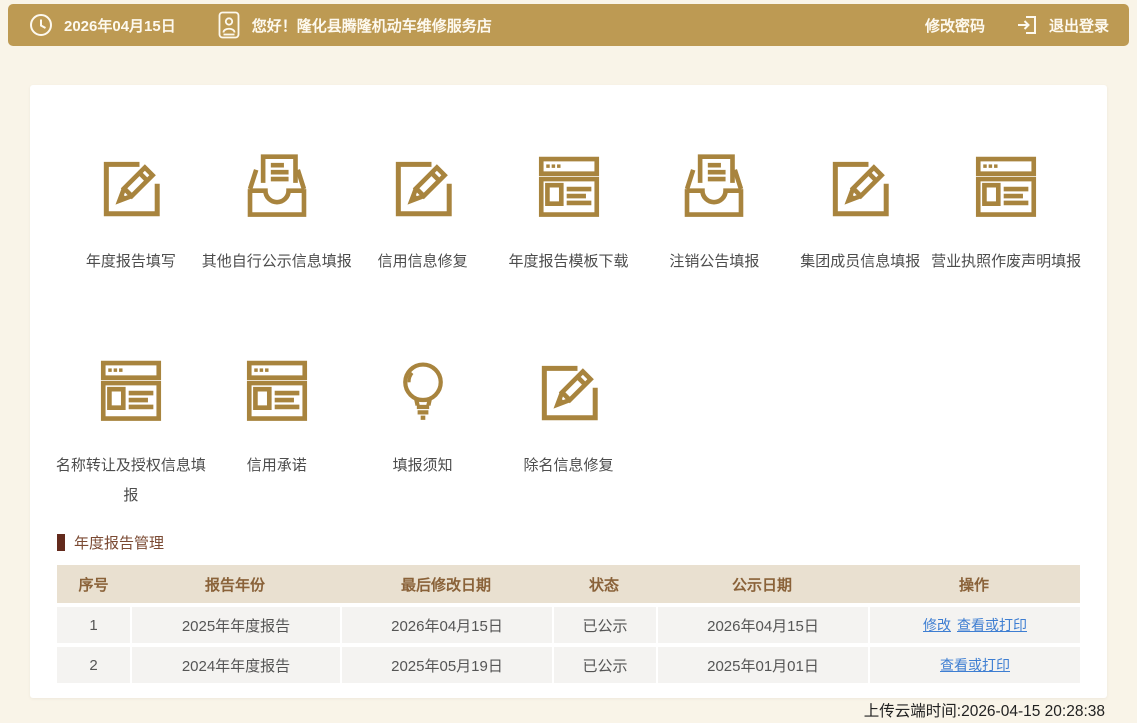 The height and width of the screenshot is (723, 1137). Describe the element at coordinates (371, 26) in the screenshot. I see `user-greeting: 您好！隆化县腾隆机动车维修服务店` at that location.